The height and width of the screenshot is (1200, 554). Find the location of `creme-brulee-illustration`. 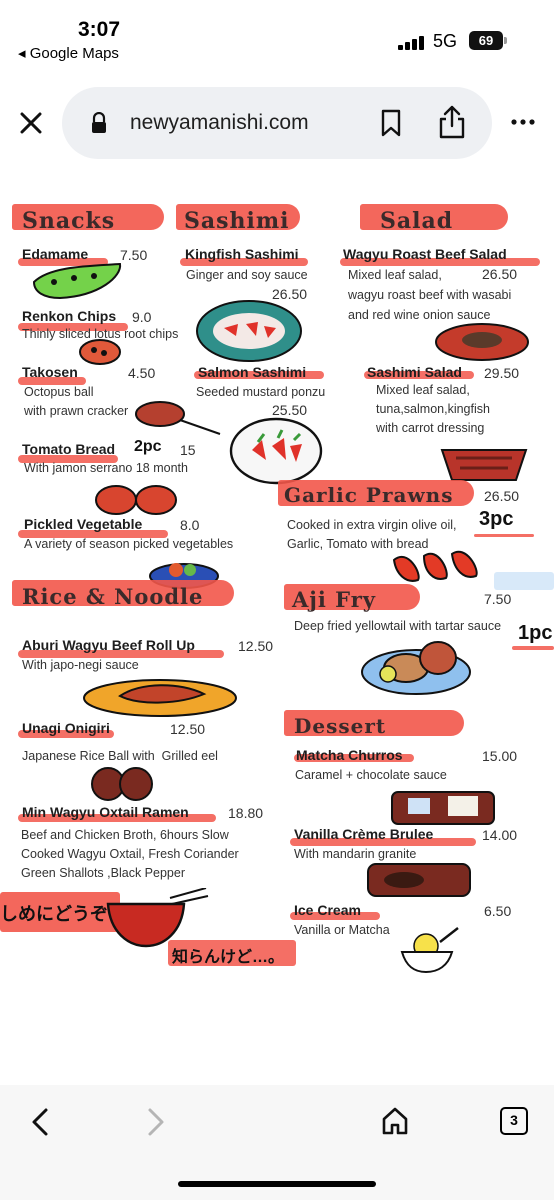

creme-brulee-illustration is located at coordinates (419, 880).